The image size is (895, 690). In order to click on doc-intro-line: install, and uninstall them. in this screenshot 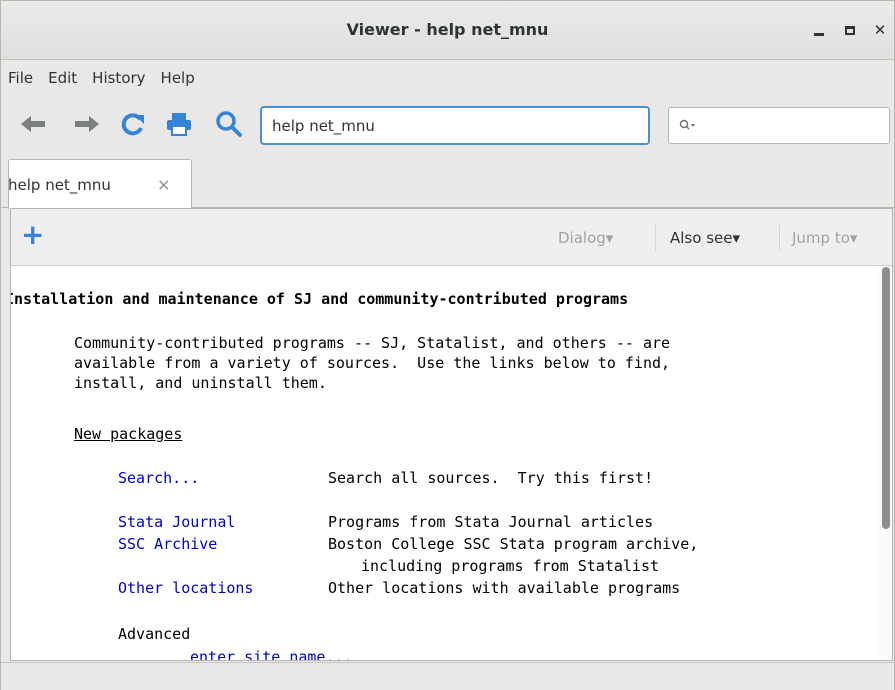, I will do `click(200, 383)`.